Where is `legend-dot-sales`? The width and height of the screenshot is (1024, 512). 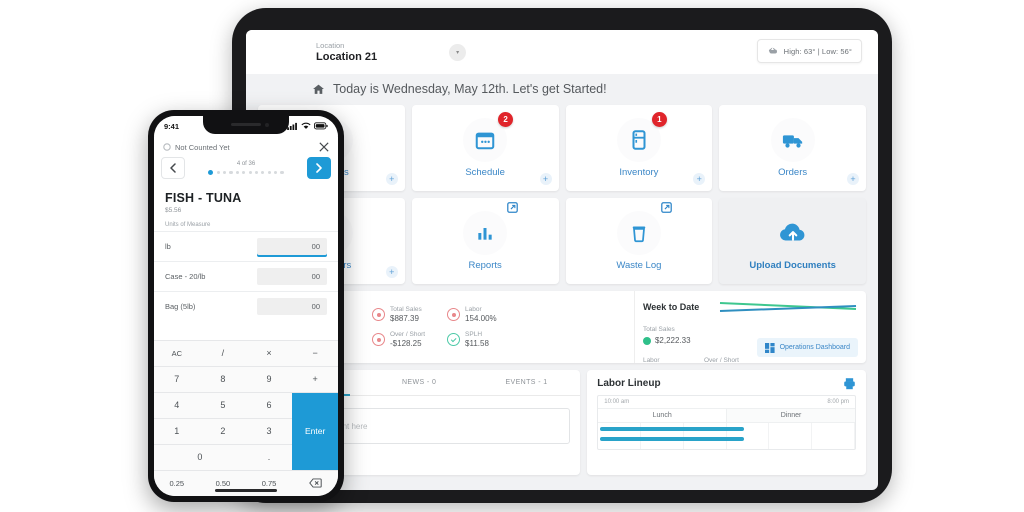
legend-dot-sales is located at coordinates (646, 340).